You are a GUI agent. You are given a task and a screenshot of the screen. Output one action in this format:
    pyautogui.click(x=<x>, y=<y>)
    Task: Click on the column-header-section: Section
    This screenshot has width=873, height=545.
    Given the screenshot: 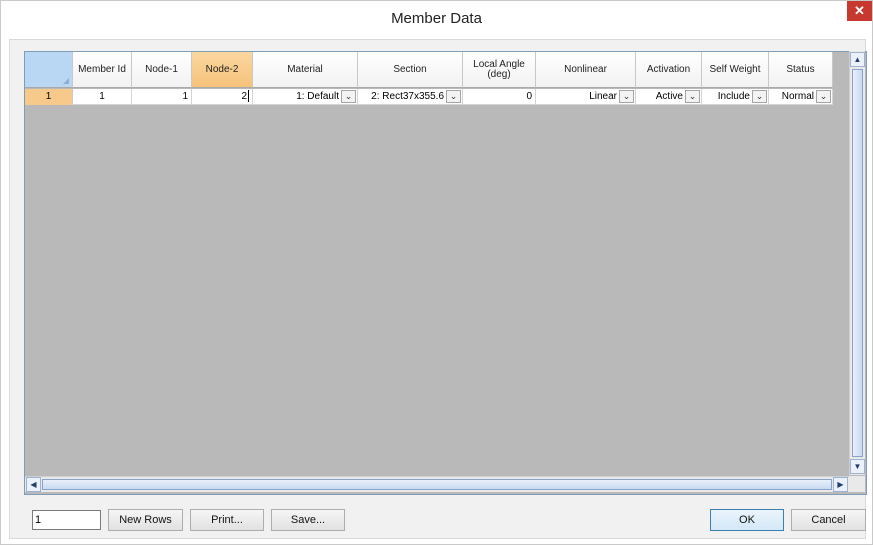 What is the action you would take?
    pyautogui.click(x=410, y=70)
    